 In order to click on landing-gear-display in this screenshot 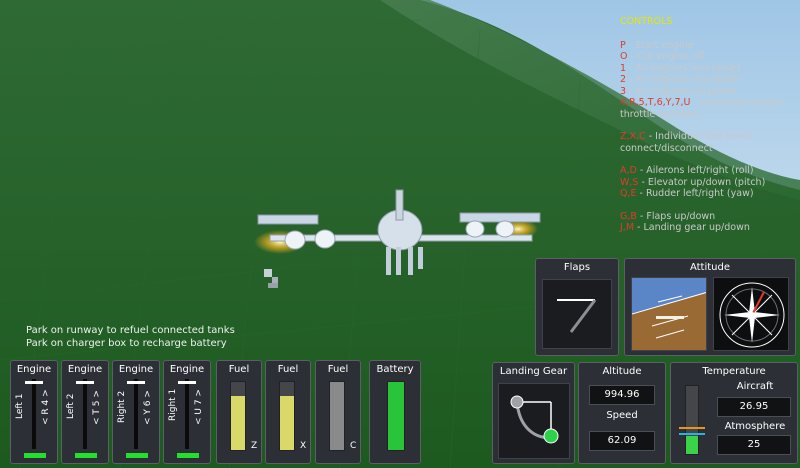, I will do `click(534, 421)`.